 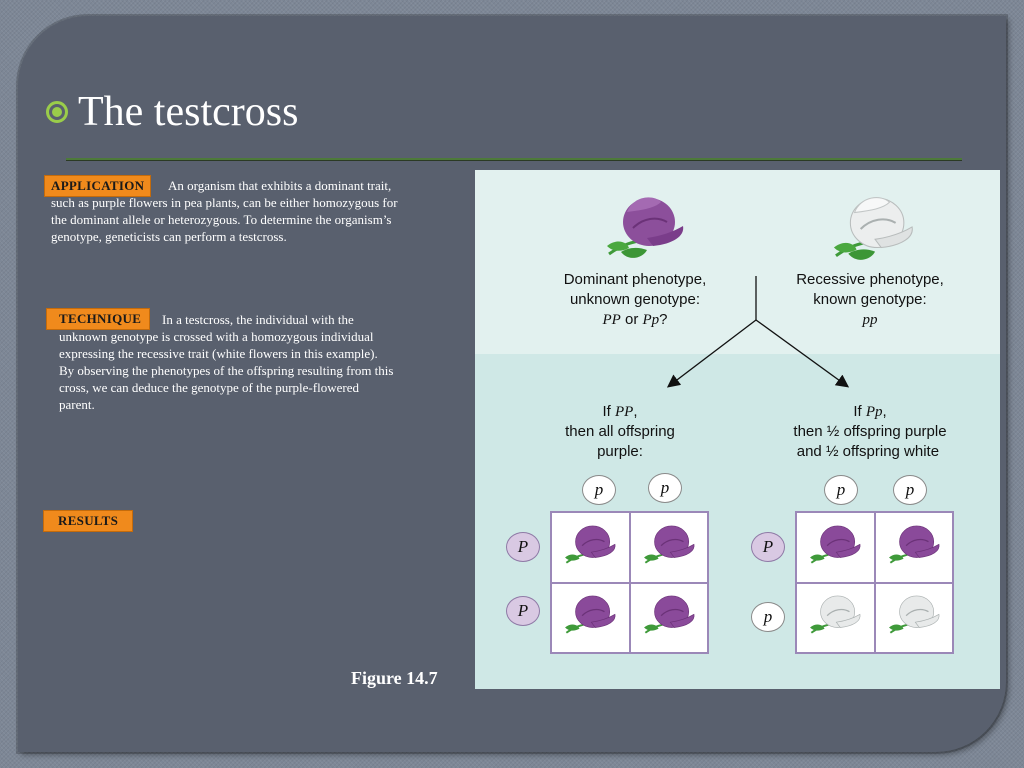 I want to click on left-side-gamete-1: P, so click(x=523, y=547).